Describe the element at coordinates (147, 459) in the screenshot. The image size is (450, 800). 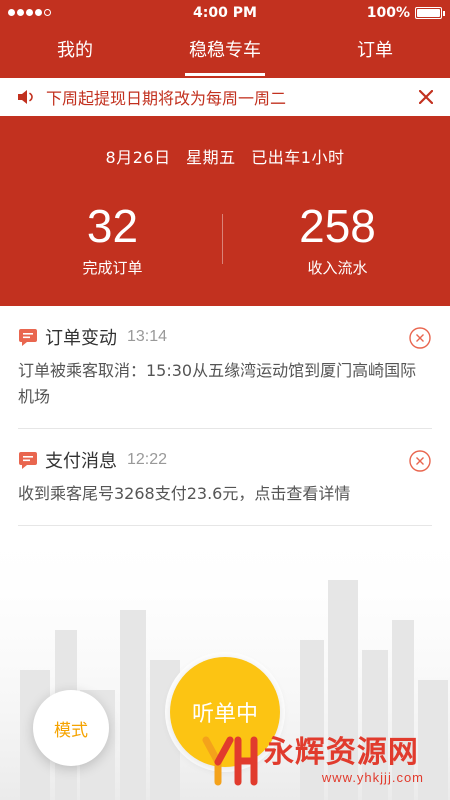
I see `message-time: 12:22` at that location.